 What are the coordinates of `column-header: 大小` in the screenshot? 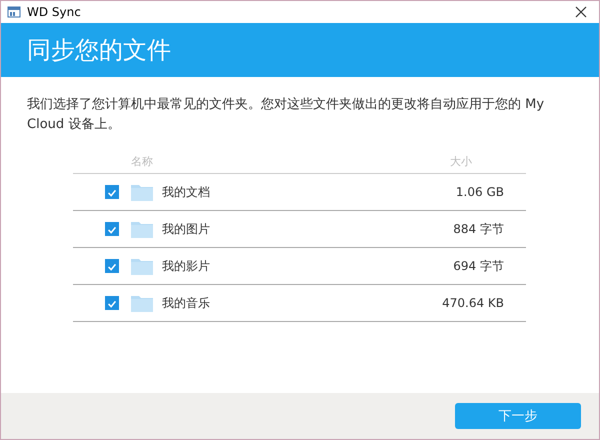 It's located at (461, 161).